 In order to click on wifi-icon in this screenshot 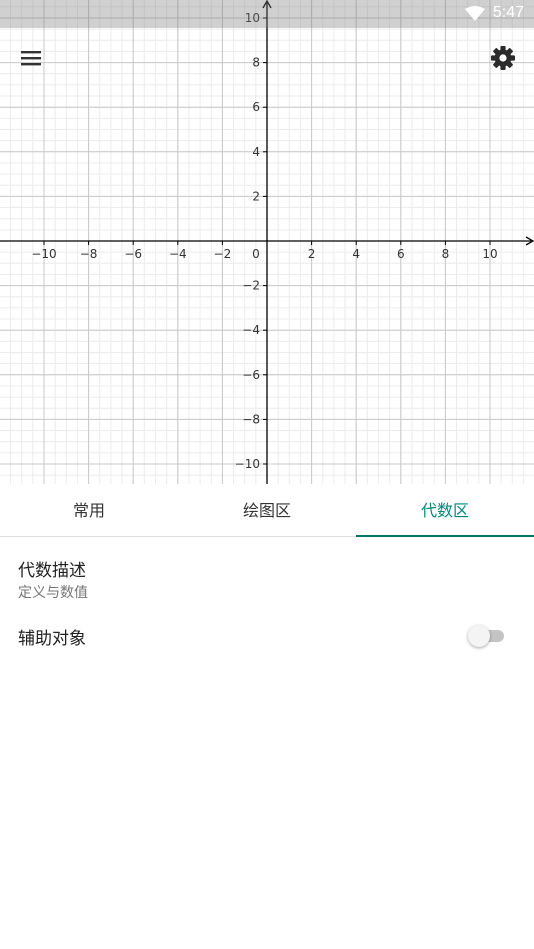, I will do `click(475, 13)`.